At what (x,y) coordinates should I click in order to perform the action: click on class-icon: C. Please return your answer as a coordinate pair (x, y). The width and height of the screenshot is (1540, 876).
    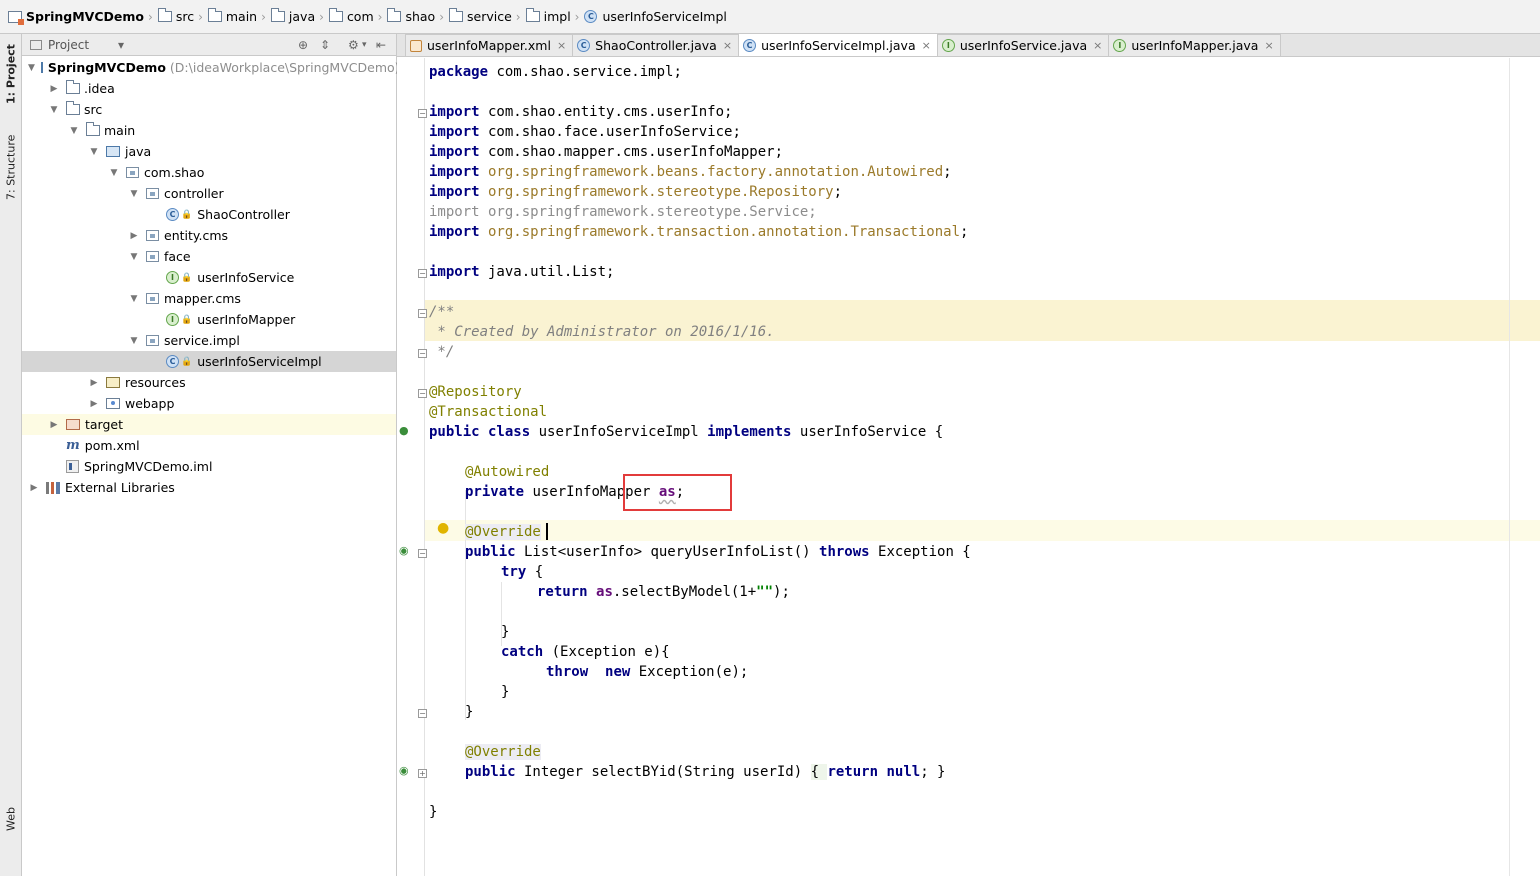
    Looking at the image, I should click on (584, 45).